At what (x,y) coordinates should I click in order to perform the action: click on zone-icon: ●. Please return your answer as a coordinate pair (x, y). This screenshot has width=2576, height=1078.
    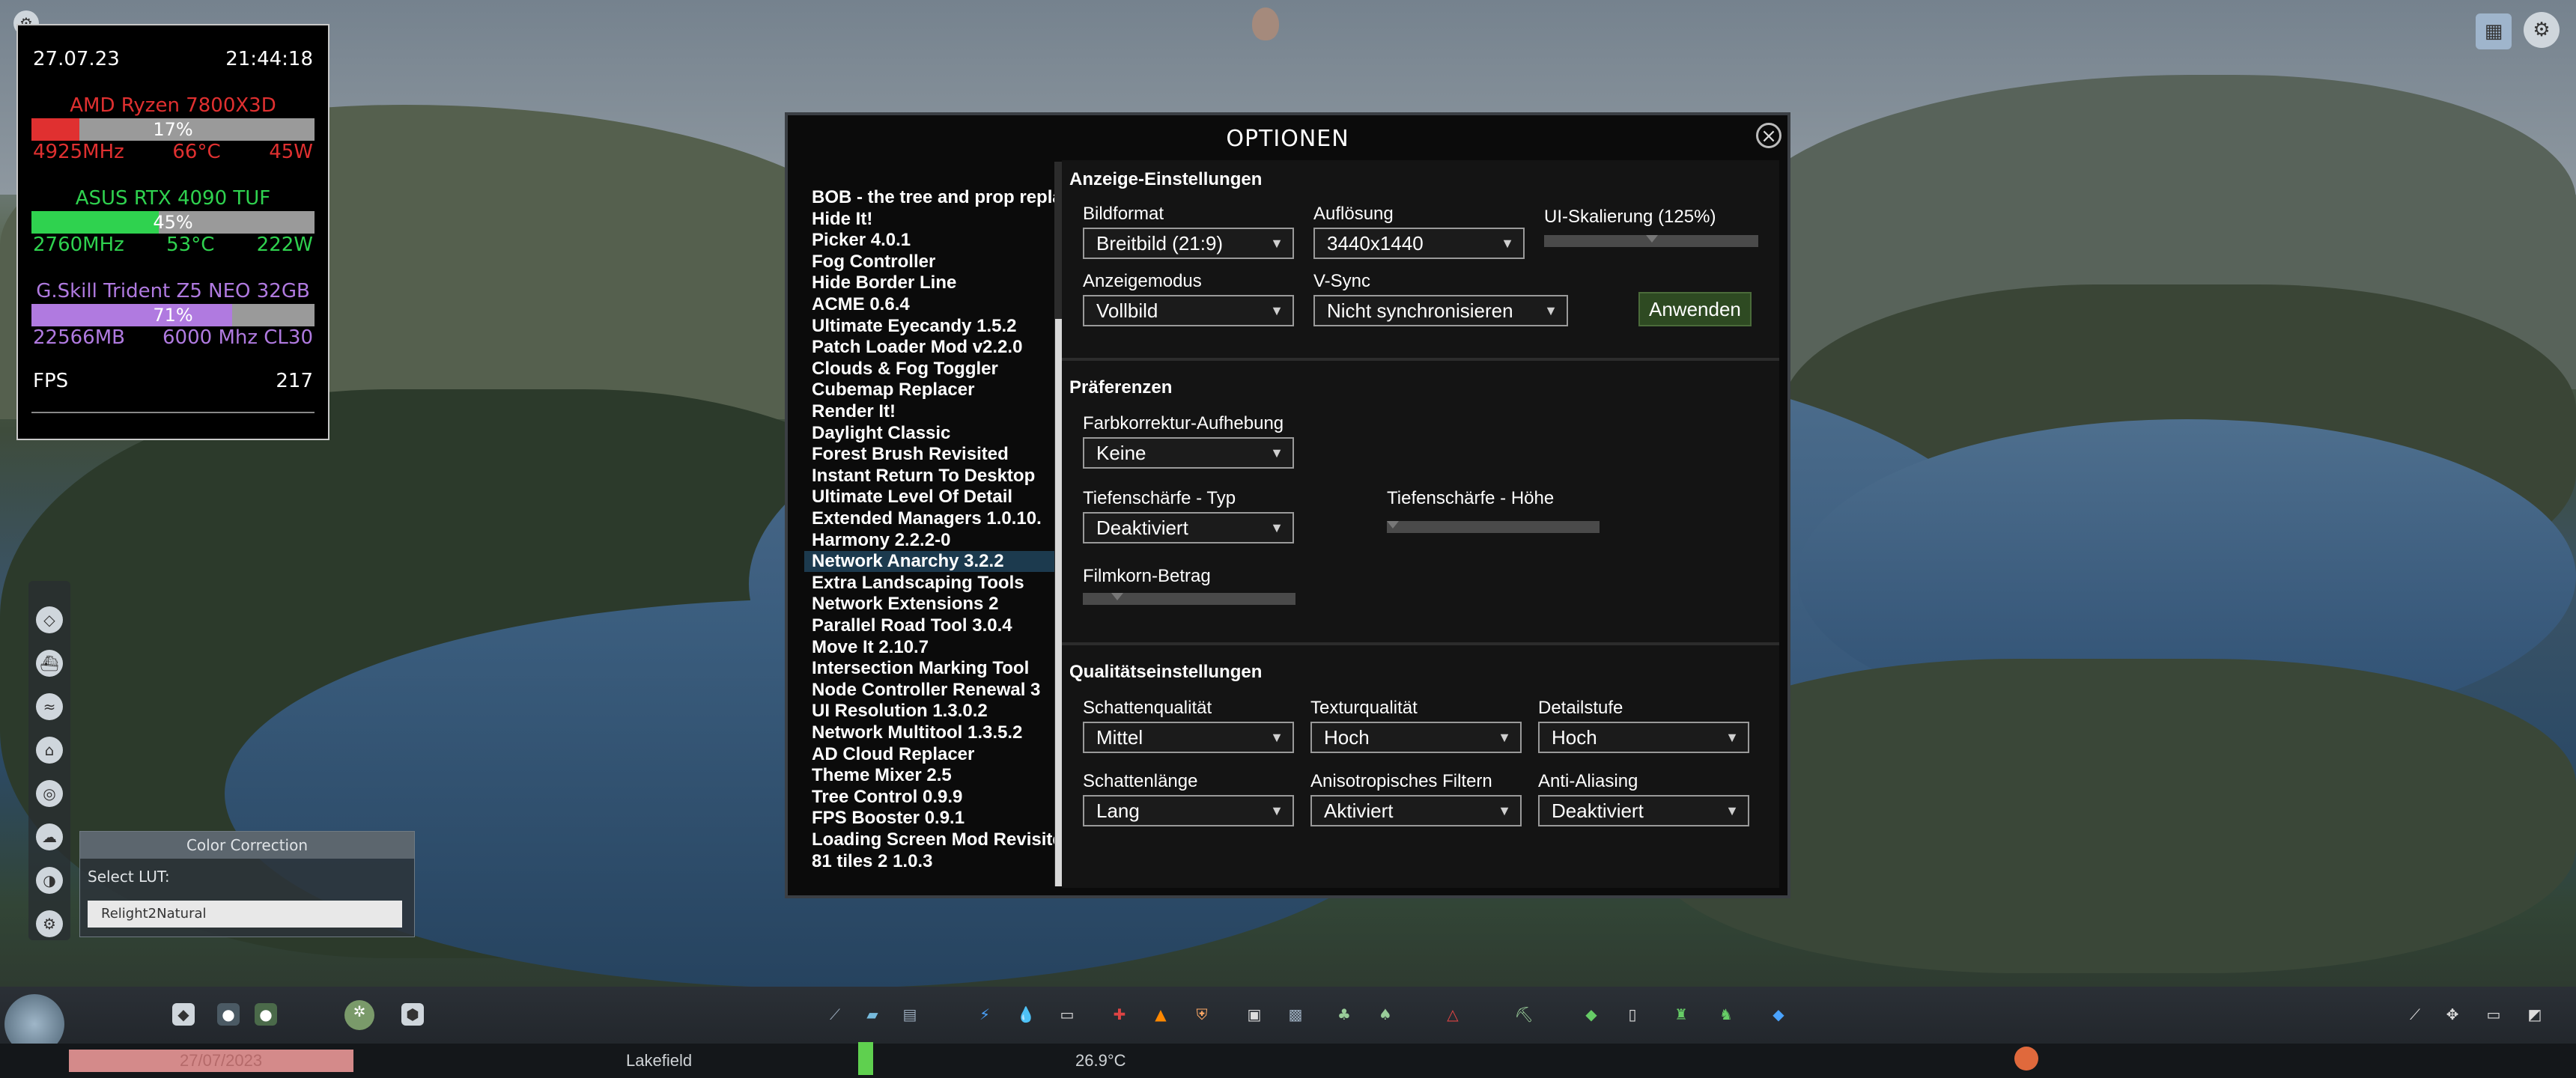
    Looking at the image, I should click on (228, 1014).